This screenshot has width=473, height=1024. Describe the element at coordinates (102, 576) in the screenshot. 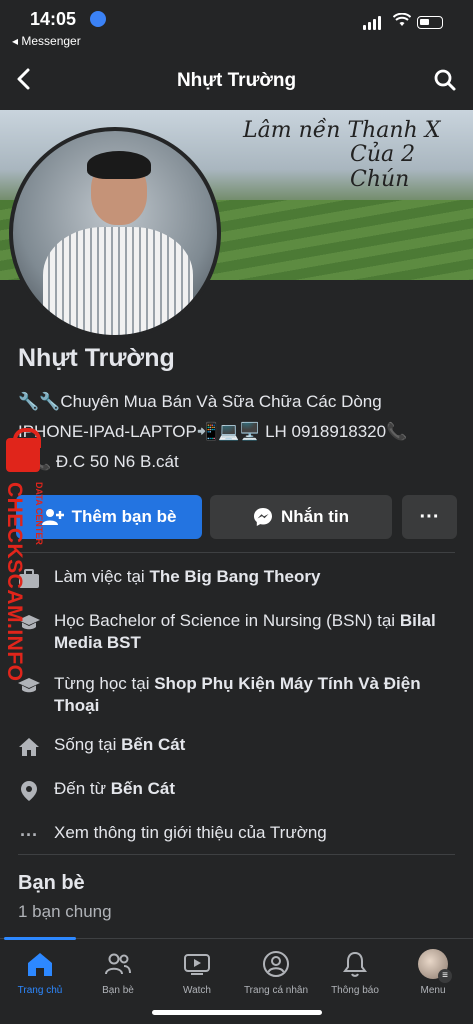

I see `info-prefix: Làm việc tại` at that location.